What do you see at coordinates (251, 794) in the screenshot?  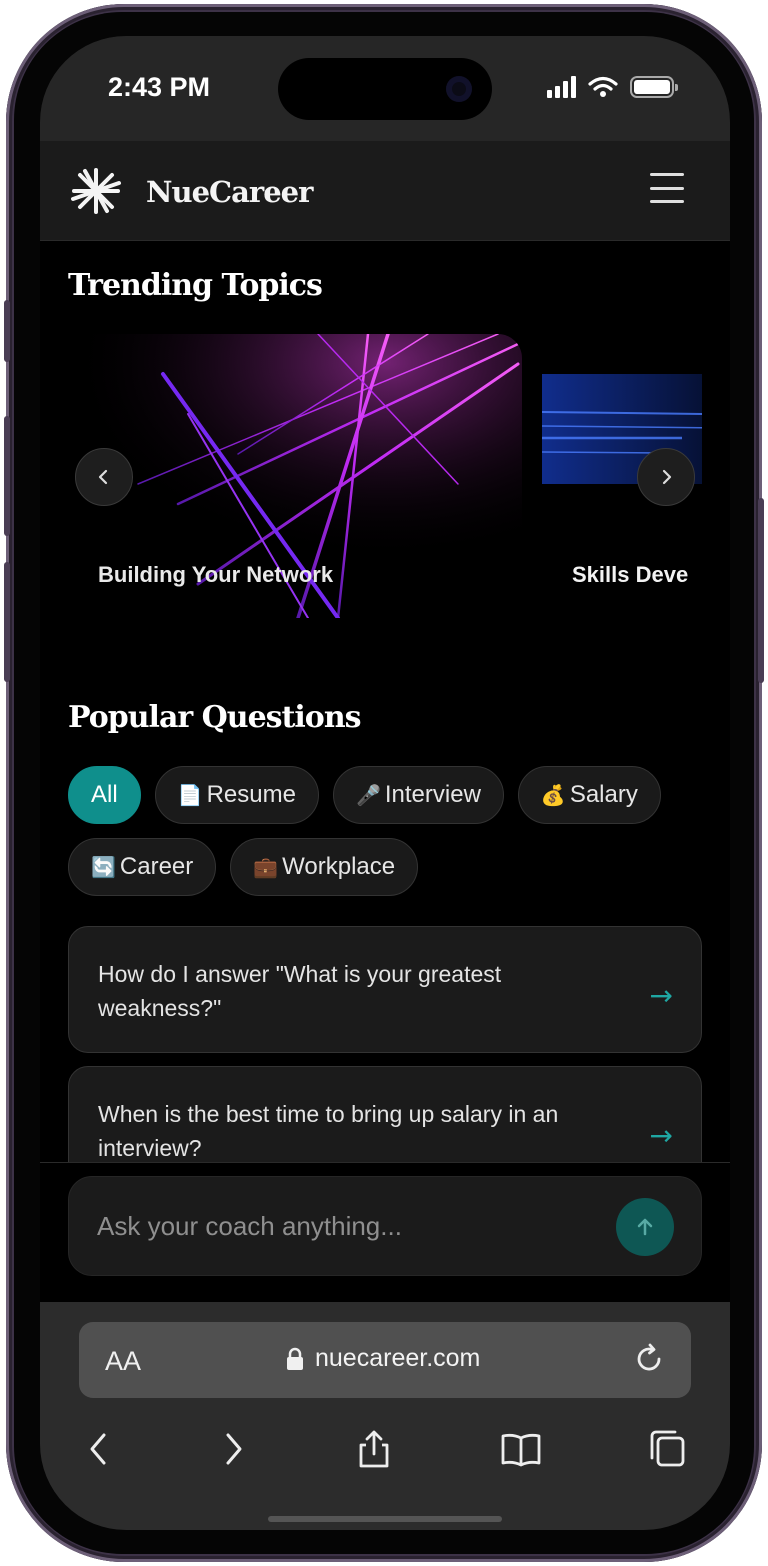 I see `filter-chip-label: Resume` at bounding box center [251, 794].